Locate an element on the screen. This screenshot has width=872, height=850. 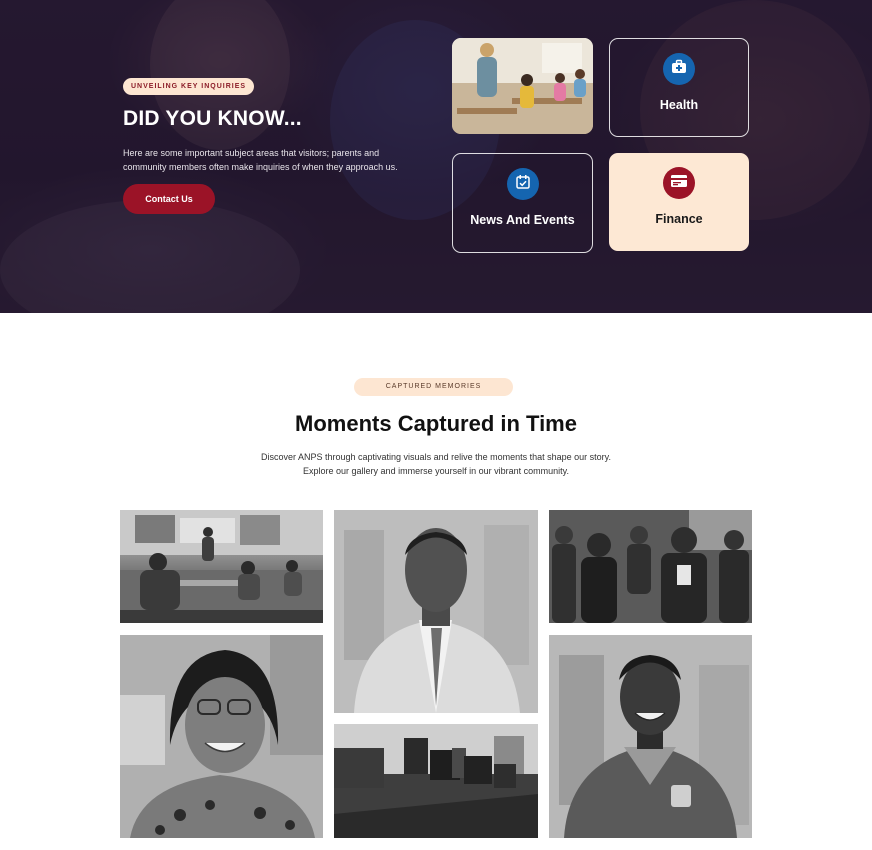
calendar-check-icon is located at coordinates (523, 184).